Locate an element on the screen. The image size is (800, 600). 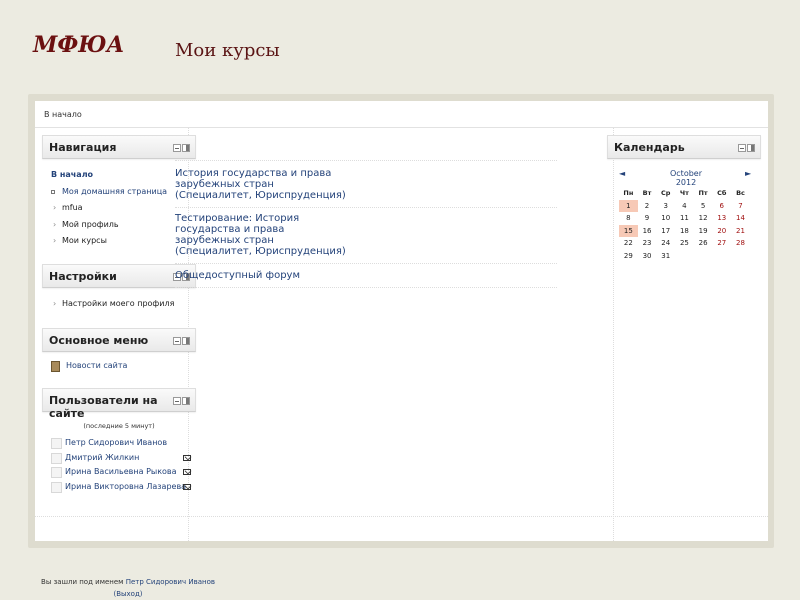
calendar-day: 11 is located at coordinates (684, 218).